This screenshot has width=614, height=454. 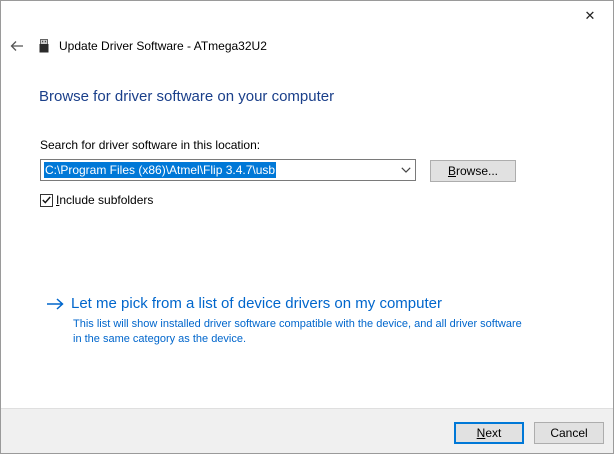 I want to click on include-subfolders-label: Include subfolders, so click(x=104, y=200).